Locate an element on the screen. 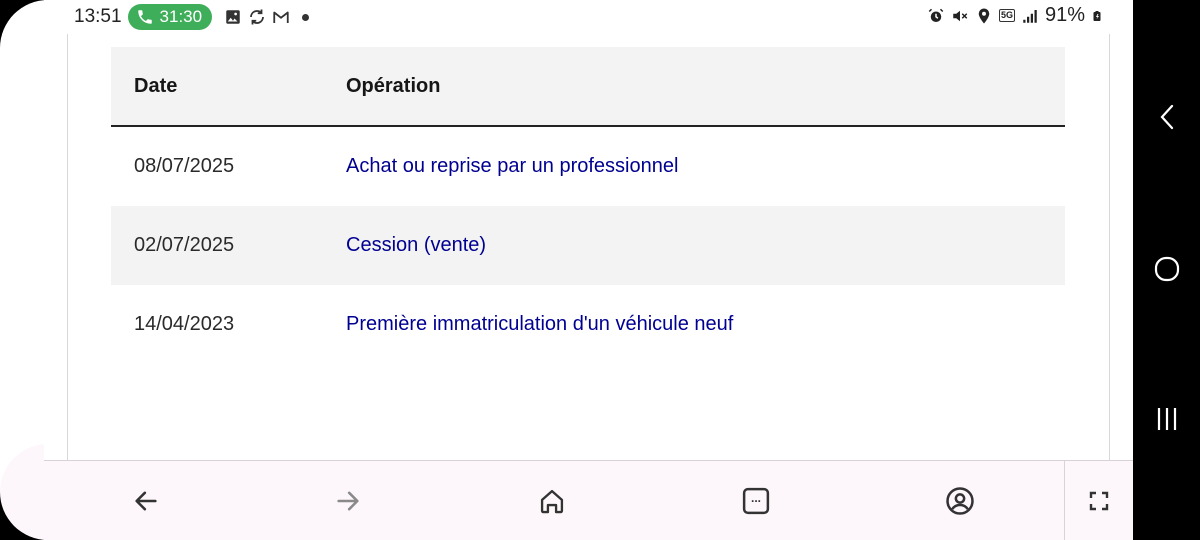 The width and height of the screenshot is (1200, 540). call-timer-pill: 31:30 is located at coordinates (170, 17).